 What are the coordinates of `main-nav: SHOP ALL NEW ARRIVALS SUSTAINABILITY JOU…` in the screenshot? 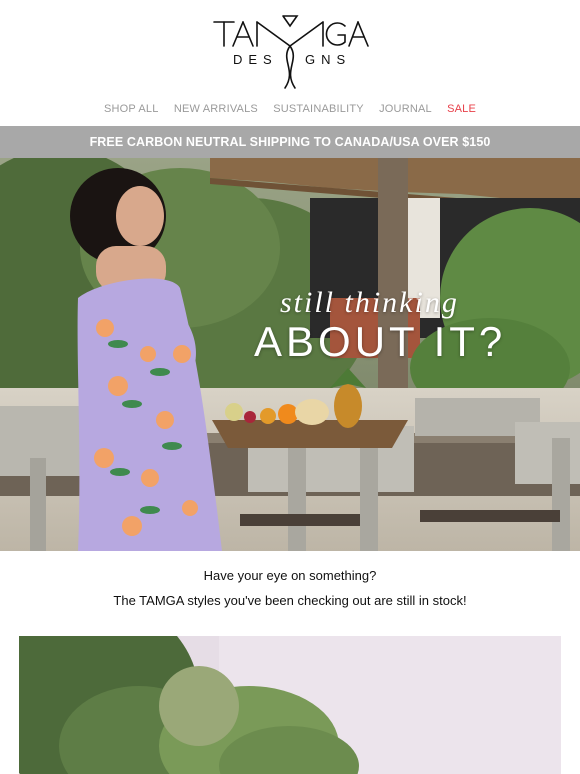 It's located at (290, 111).